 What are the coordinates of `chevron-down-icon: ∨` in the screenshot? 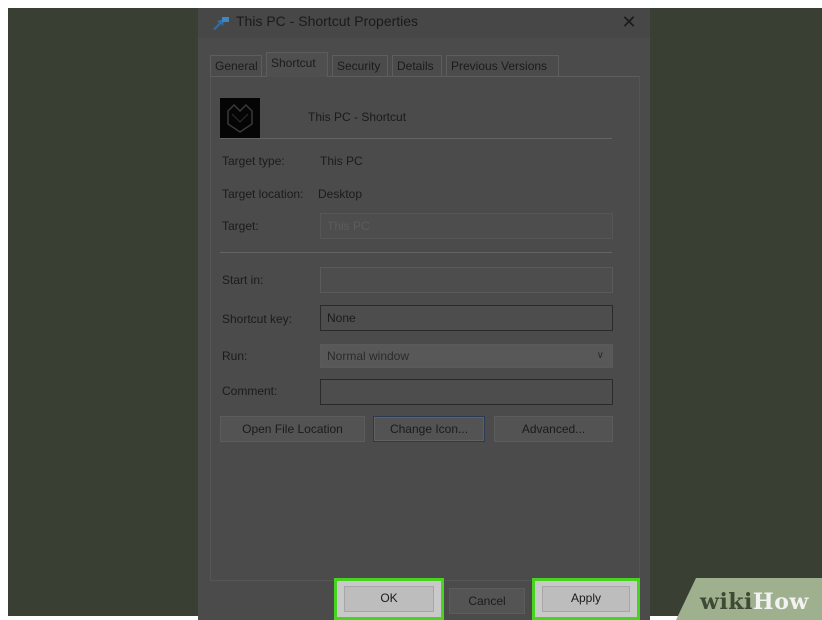 It's located at (600, 355).